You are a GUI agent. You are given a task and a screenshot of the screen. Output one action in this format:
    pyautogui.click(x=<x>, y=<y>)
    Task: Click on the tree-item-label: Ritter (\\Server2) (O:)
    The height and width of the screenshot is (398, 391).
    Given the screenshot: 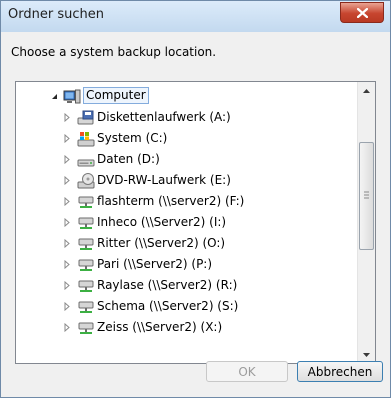 What is the action you would take?
    pyautogui.click(x=161, y=243)
    